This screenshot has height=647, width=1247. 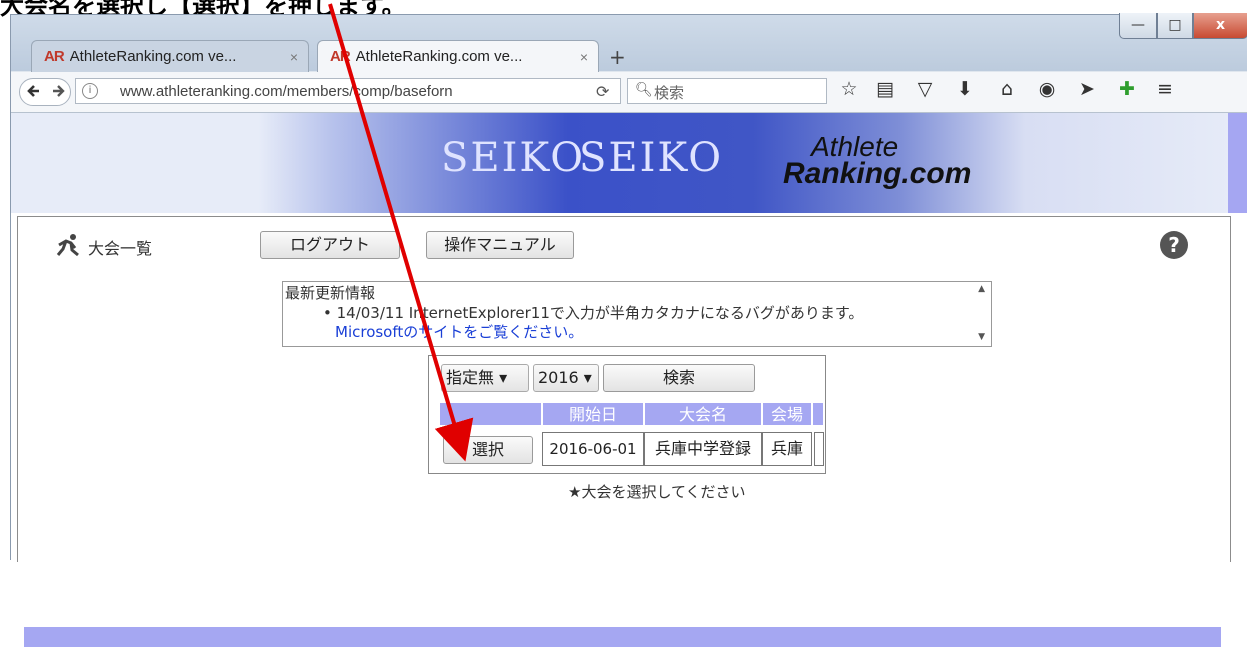 I want to click on star-icon: ☆, so click(x=849, y=89).